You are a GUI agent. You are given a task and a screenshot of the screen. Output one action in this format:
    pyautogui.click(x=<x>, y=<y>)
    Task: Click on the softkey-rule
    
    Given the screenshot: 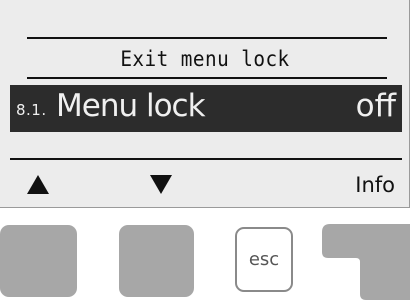 What is the action you would take?
    pyautogui.click(x=206, y=159)
    